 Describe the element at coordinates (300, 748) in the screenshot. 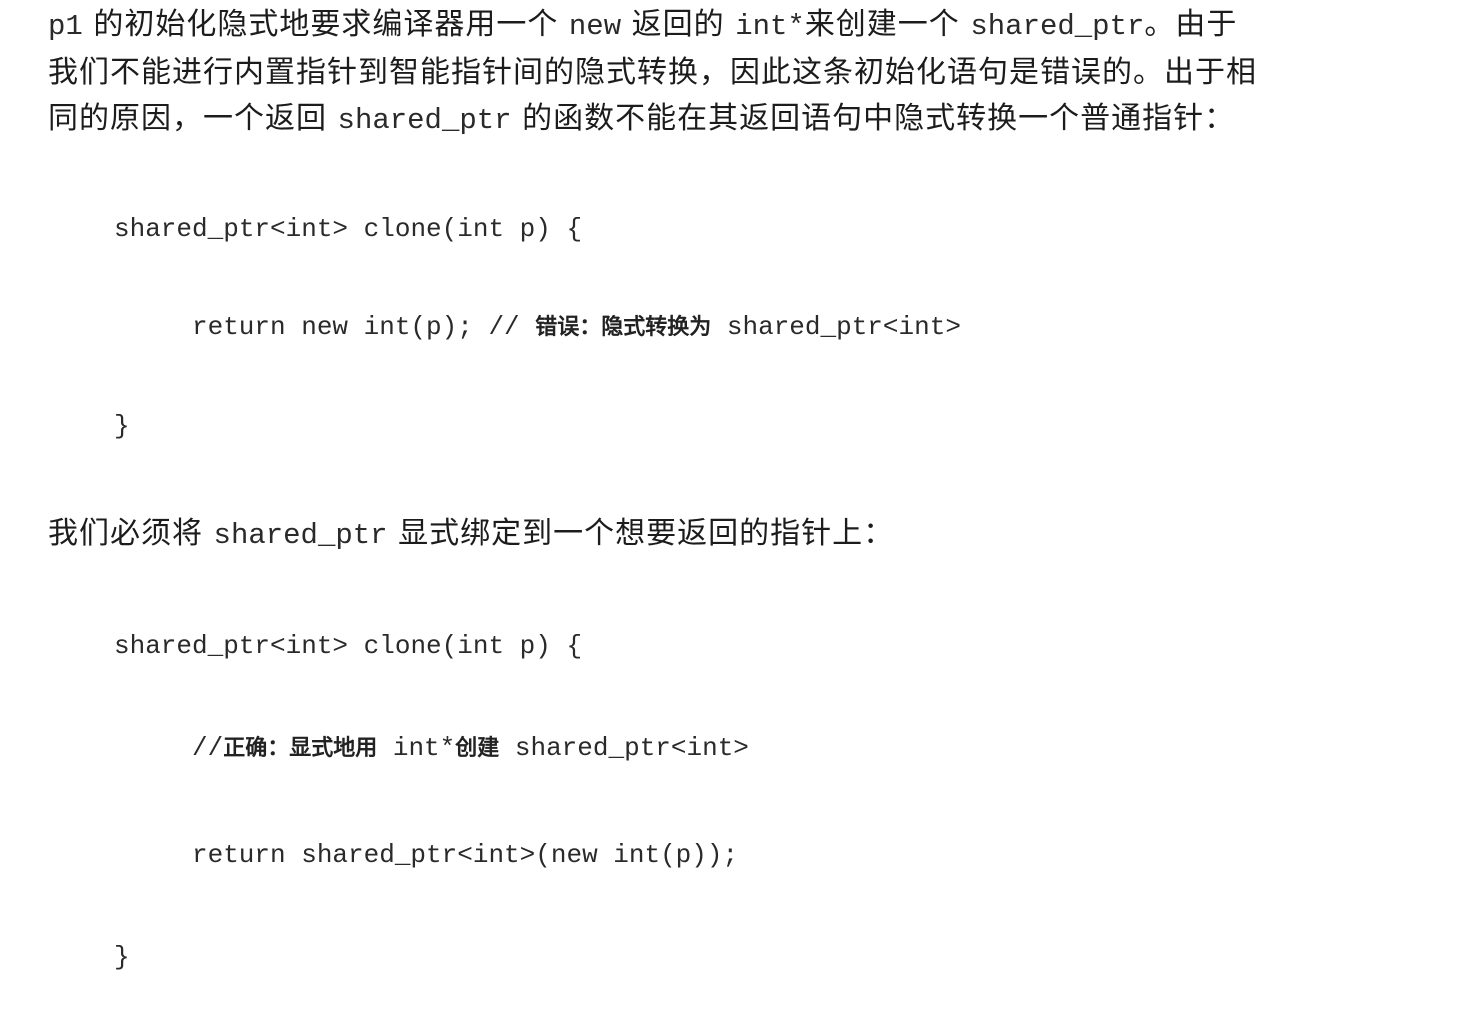

I see `code-comment: 正确：显式地用` at that location.